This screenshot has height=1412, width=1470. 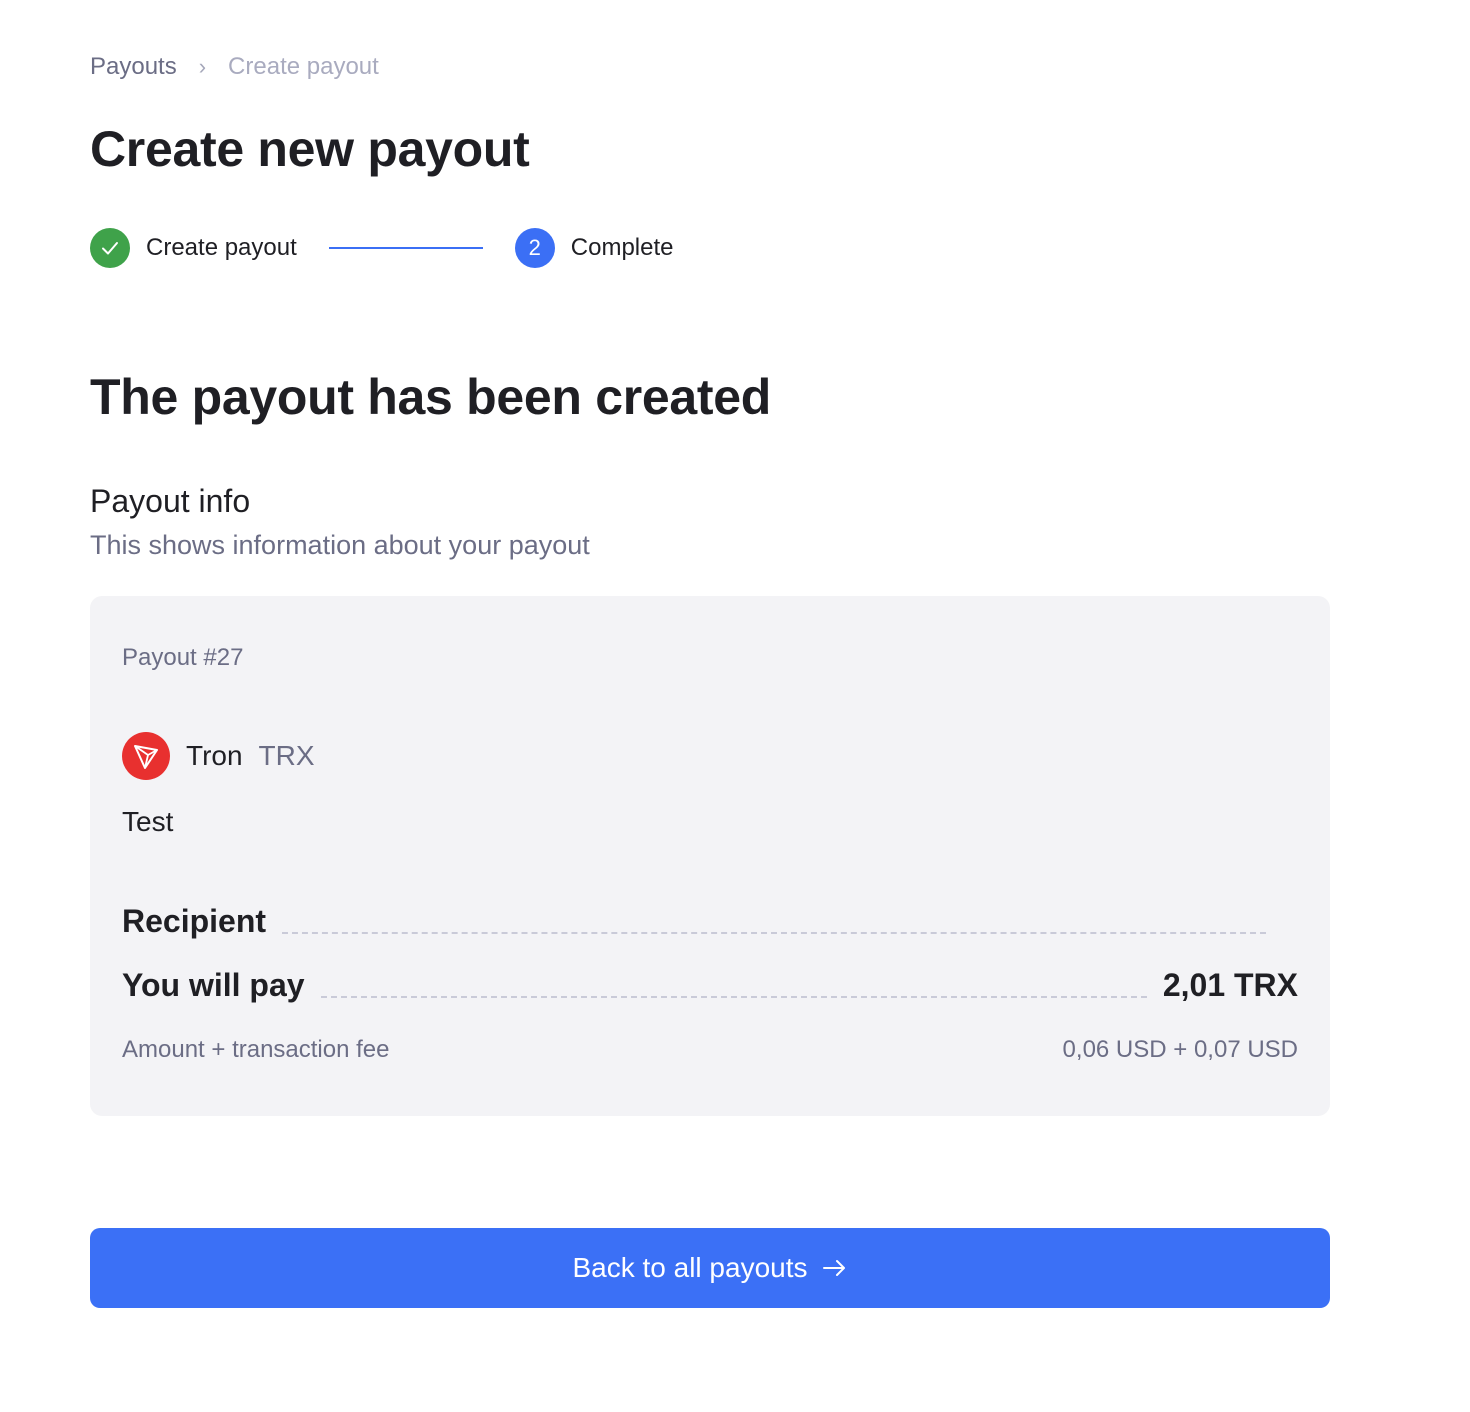 I want to click on pay-label: You will pay, so click(x=213, y=985).